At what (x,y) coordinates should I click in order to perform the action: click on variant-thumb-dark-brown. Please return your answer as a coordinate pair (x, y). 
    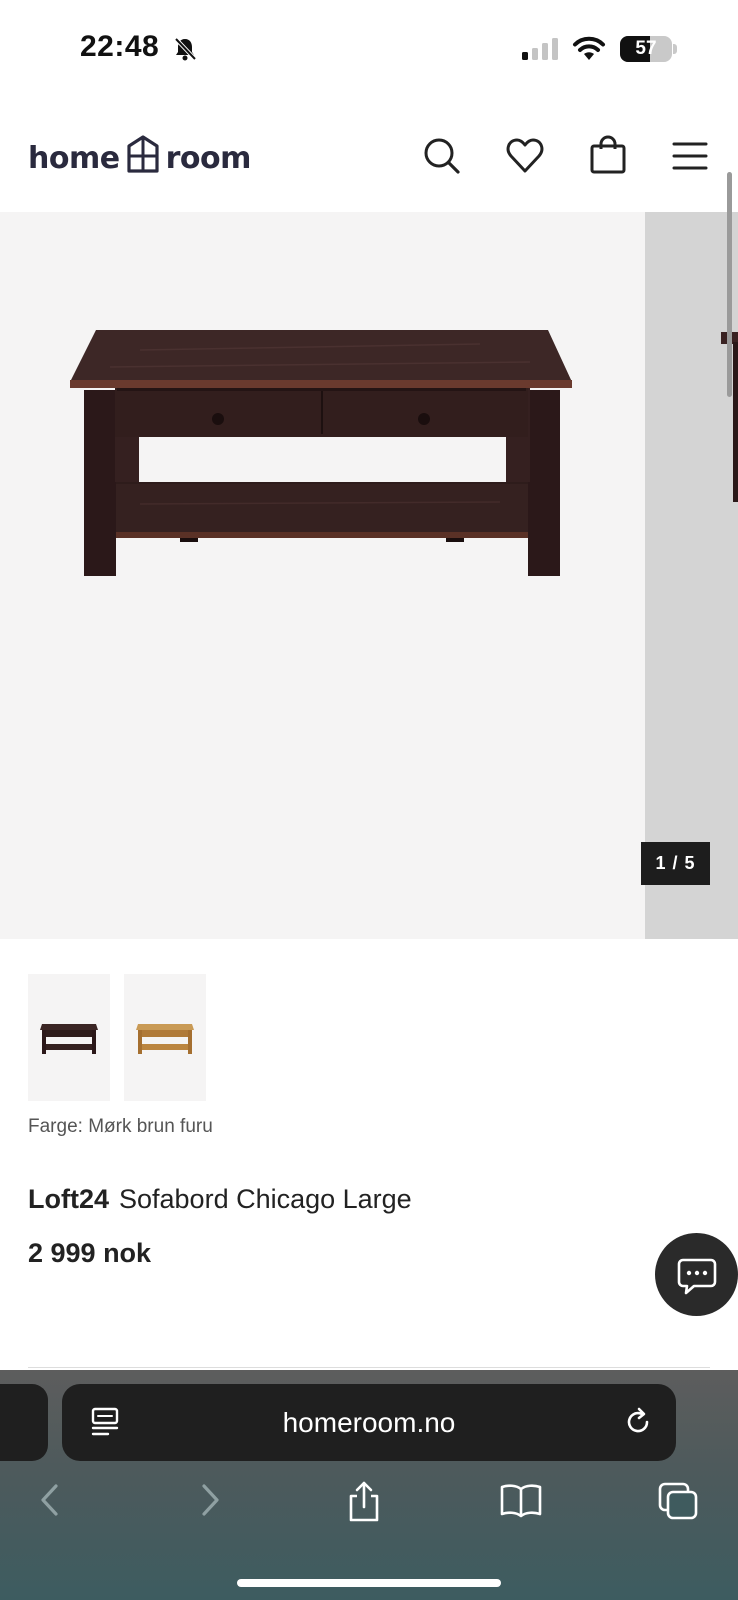
    Looking at the image, I should click on (69, 1037).